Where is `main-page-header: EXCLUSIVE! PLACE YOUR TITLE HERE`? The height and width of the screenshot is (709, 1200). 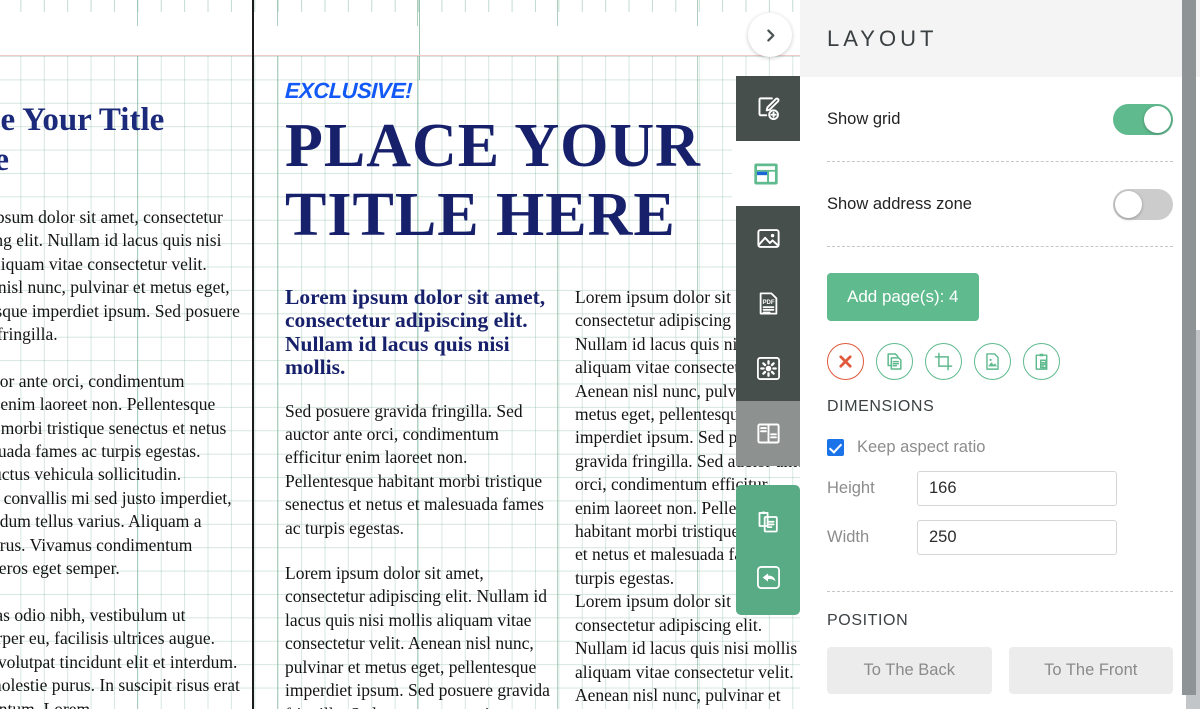
main-page-header: EXCLUSIVE! PLACE YOUR TITLE HERE is located at coordinates (535, 164).